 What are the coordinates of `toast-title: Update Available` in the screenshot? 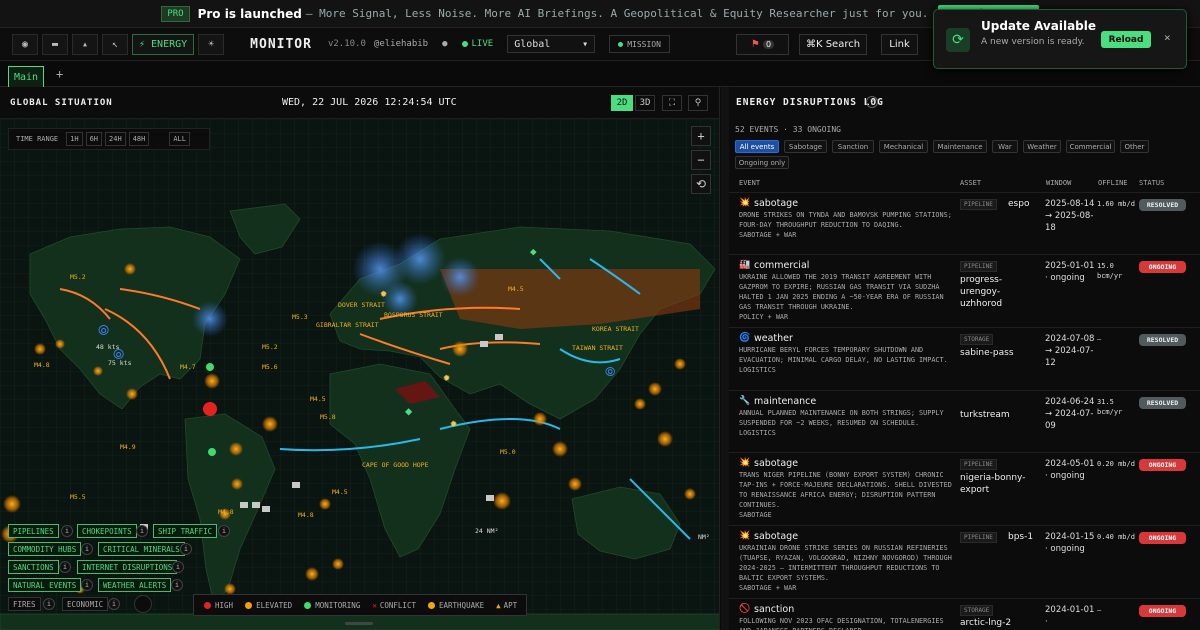 It's located at (1039, 26).